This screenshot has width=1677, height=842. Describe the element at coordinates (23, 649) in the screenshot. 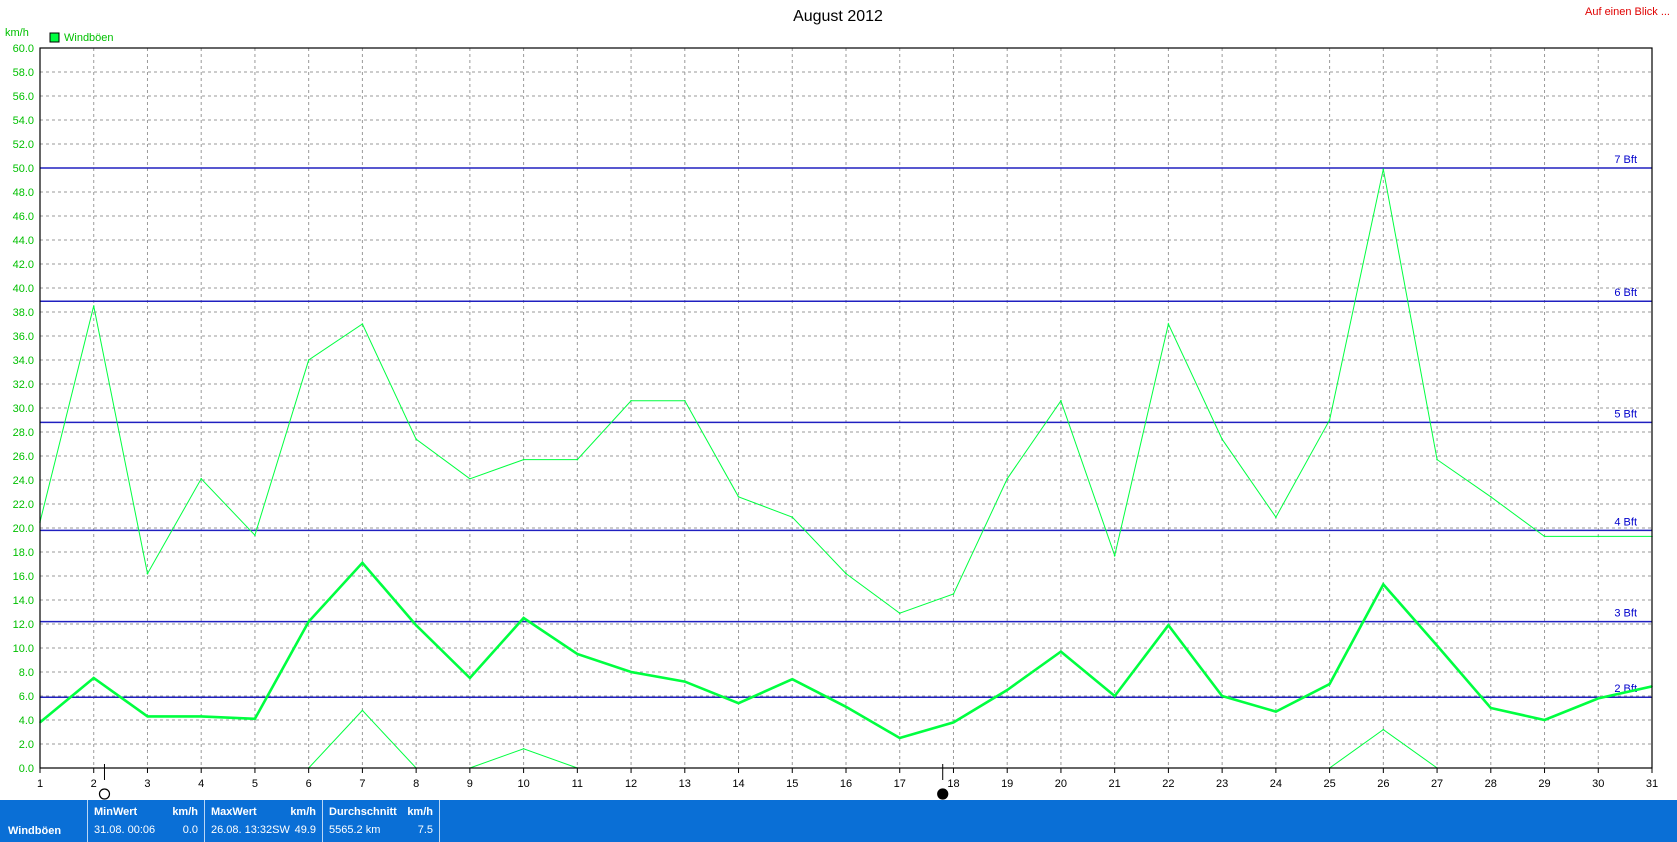

I see `y-tick-label: 10.0` at that location.